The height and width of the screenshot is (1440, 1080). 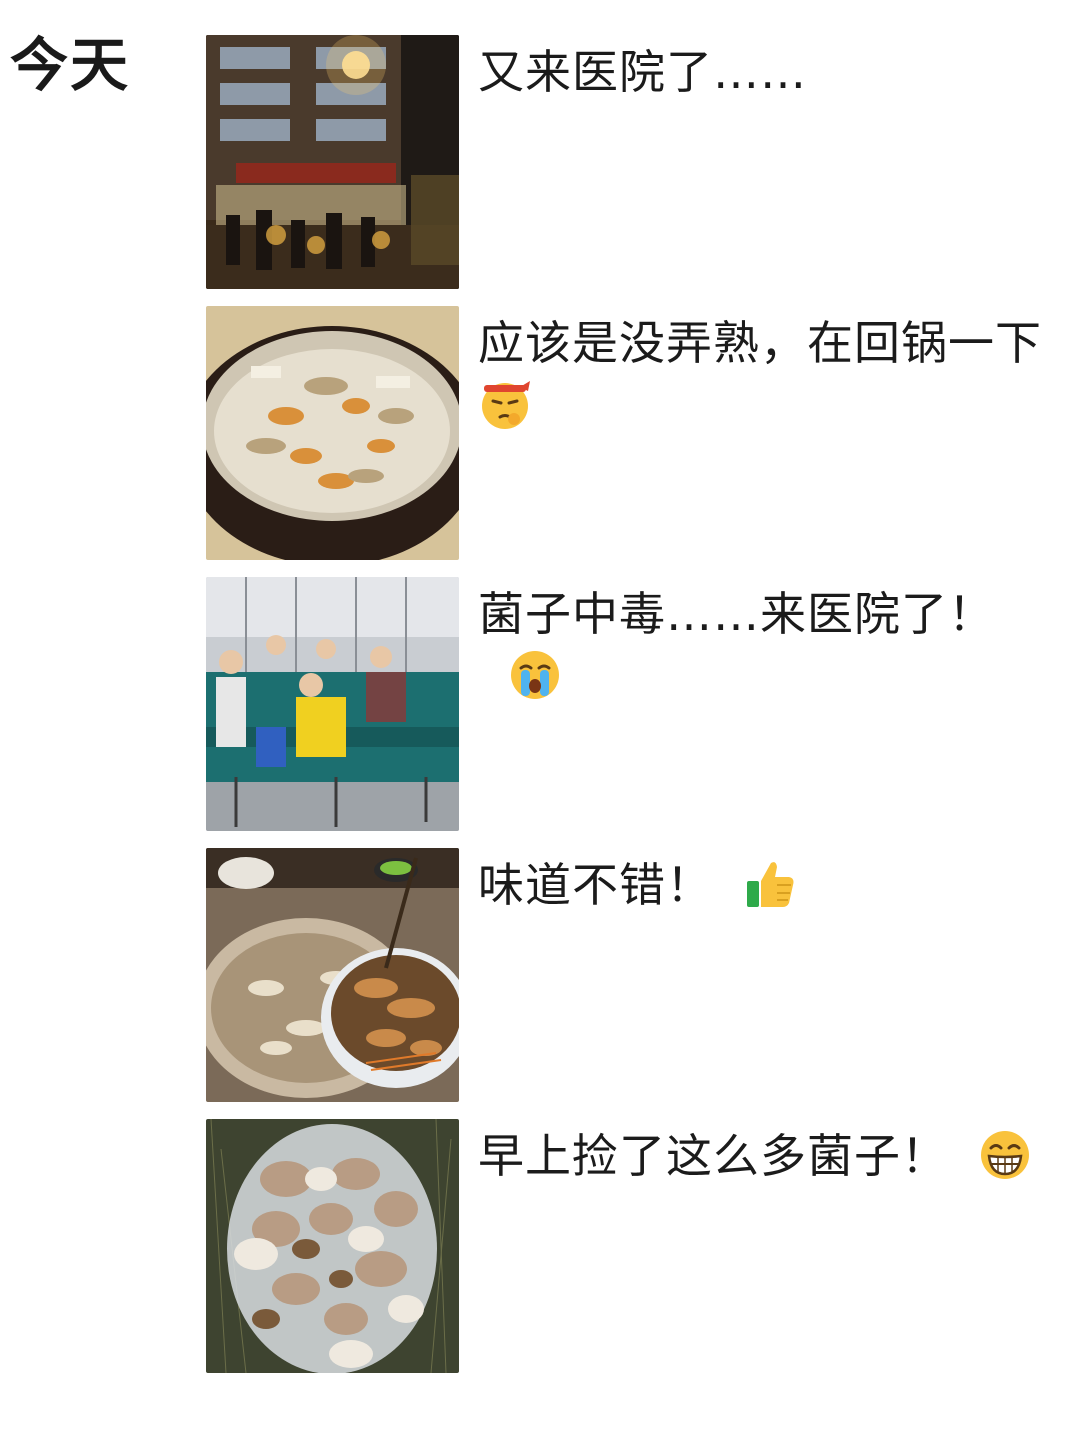 What do you see at coordinates (636, 1246) in the screenshot?
I see `post-item: 早上捡了这么多菌子！` at bounding box center [636, 1246].